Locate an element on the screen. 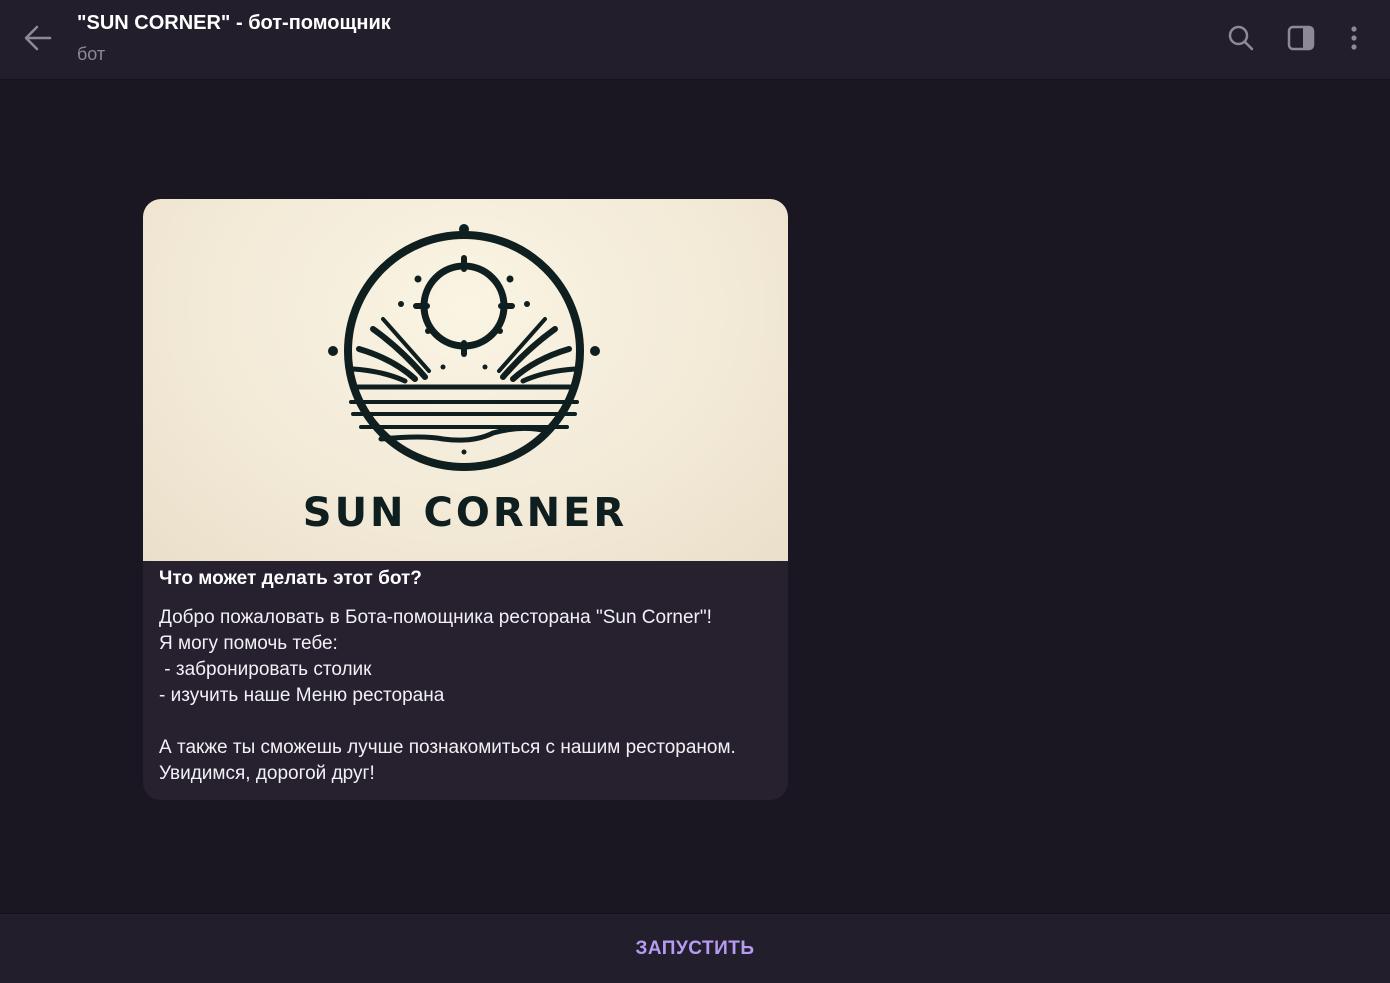 This screenshot has width=1390, height=983. chat-title: "SUN CORNER" - бот-помощник is located at coordinates (234, 23).